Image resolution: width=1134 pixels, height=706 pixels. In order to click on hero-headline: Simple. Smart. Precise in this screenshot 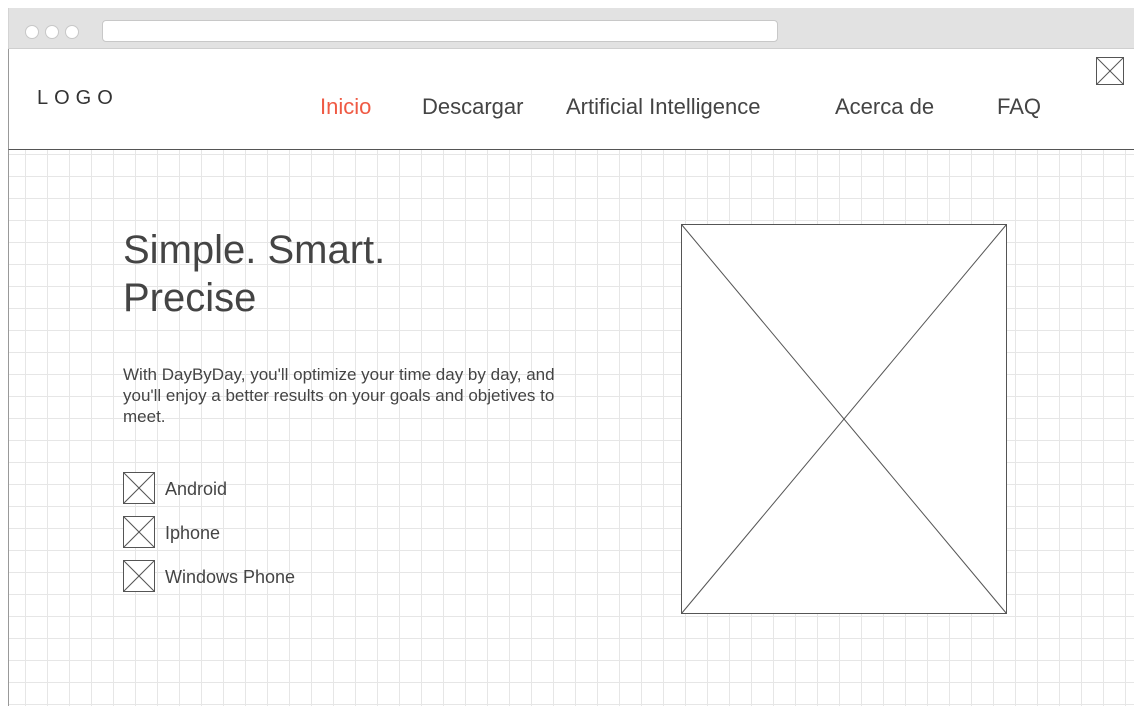, I will do `click(333, 274)`.